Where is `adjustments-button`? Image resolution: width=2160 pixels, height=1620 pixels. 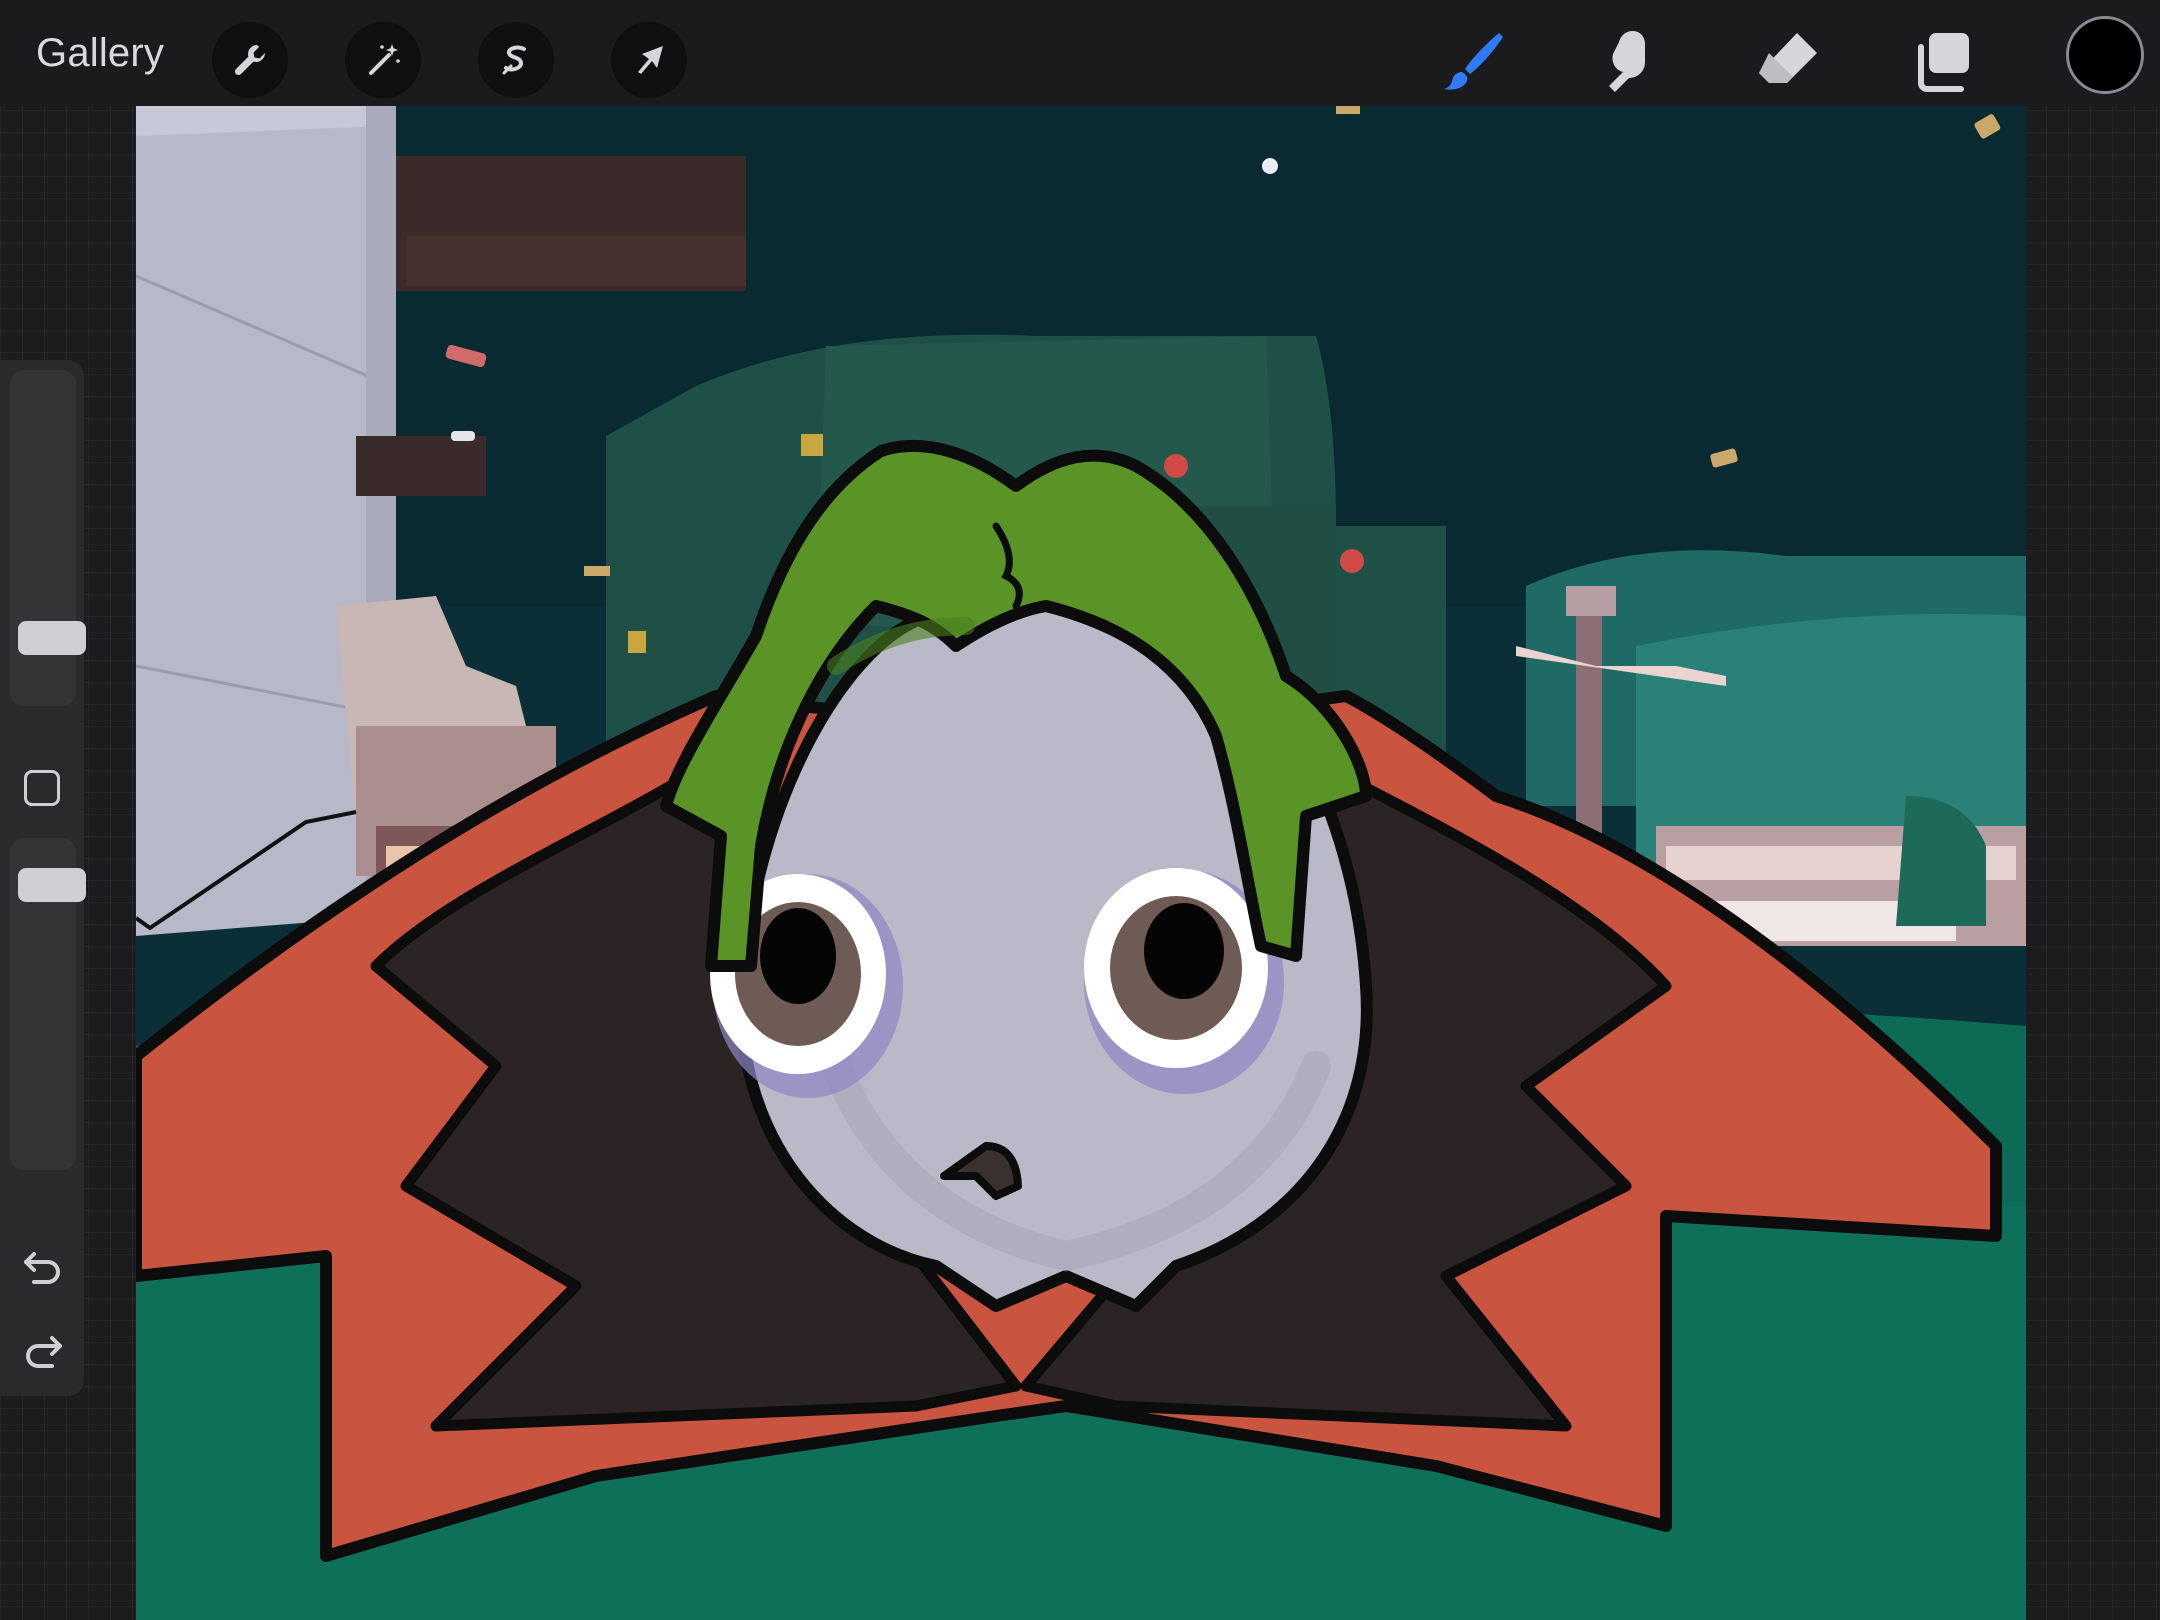 adjustments-button is located at coordinates (383, 60).